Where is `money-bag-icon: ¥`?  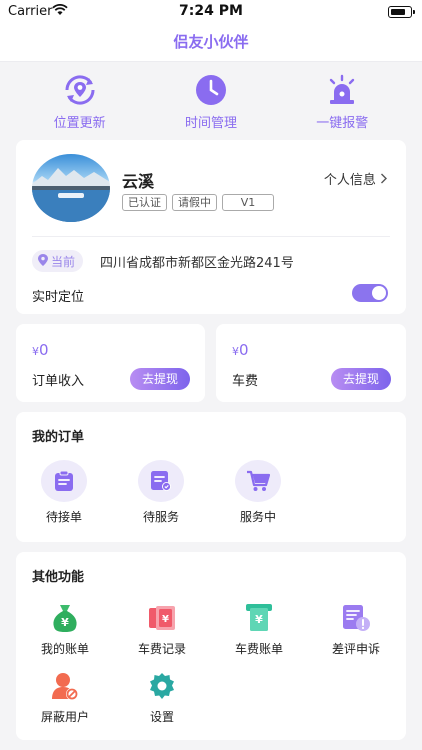
money-bag-icon: ¥ is located at coordinates (65, 618).